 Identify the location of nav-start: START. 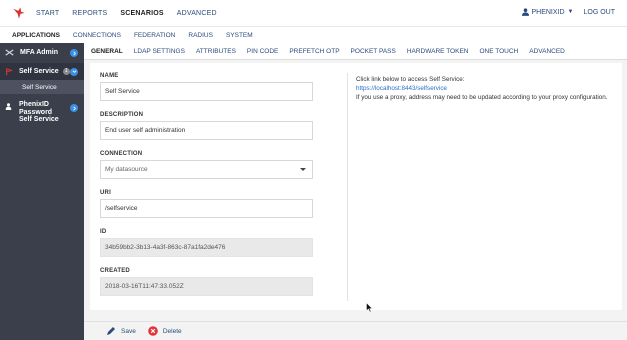
(47, 13).